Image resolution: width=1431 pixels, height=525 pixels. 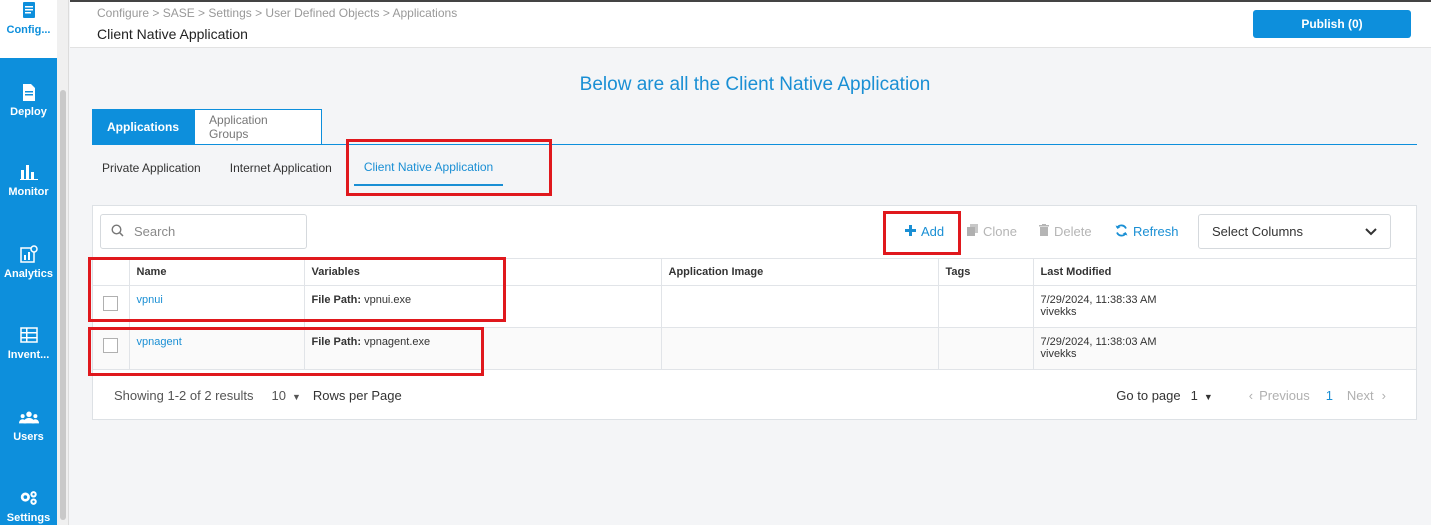 I want to click on variables-cell: File Path: vpnagent.exe, so click(x=482, y=348).